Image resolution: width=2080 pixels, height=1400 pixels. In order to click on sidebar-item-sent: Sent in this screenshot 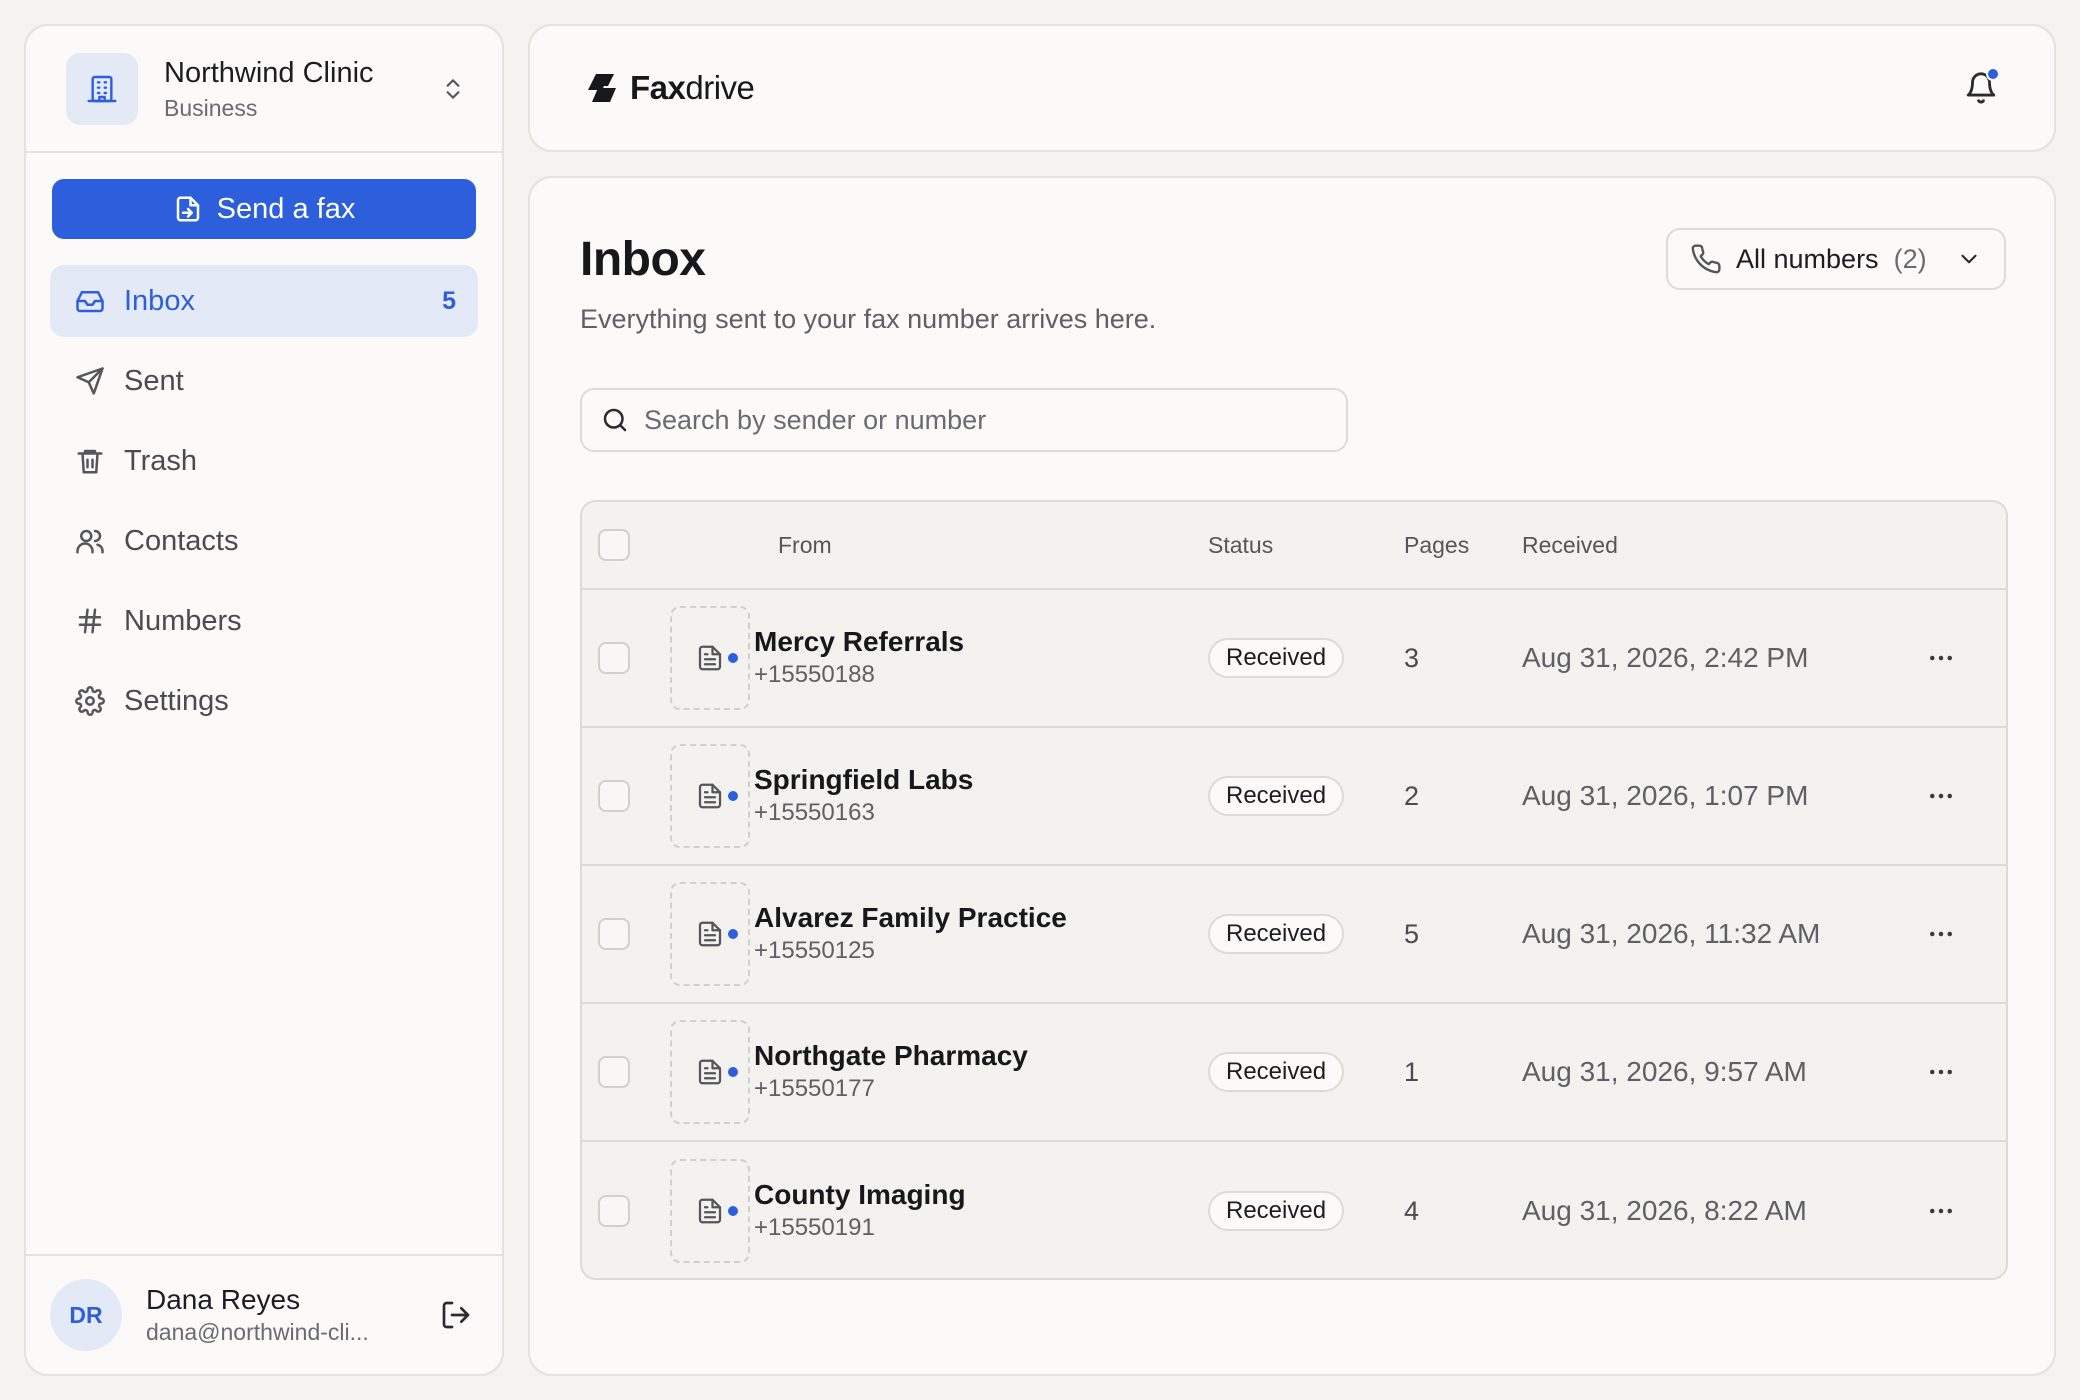, I will do `click(264, 381)`.